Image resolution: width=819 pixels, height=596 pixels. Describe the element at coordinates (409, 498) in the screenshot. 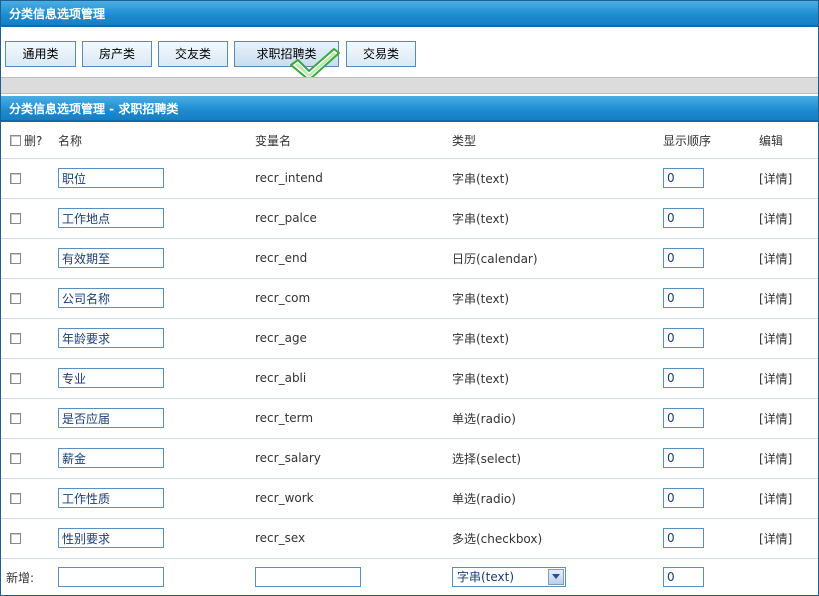

I see `table-row: recr_work 单选(radio) [详情]` at that location.